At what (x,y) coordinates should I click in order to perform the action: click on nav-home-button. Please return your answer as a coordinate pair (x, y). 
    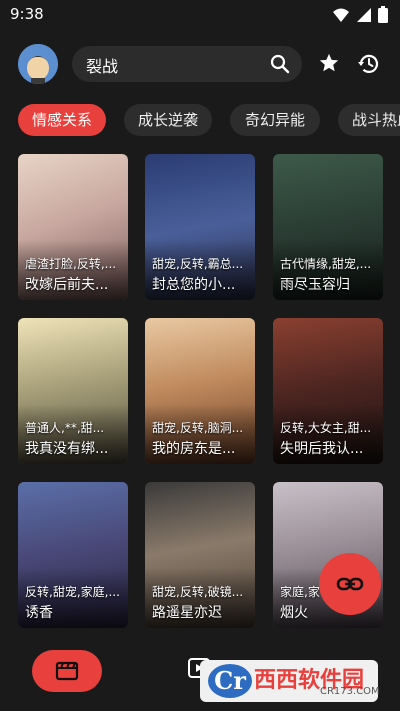
    Looking at the image, I should click on (67, 671).